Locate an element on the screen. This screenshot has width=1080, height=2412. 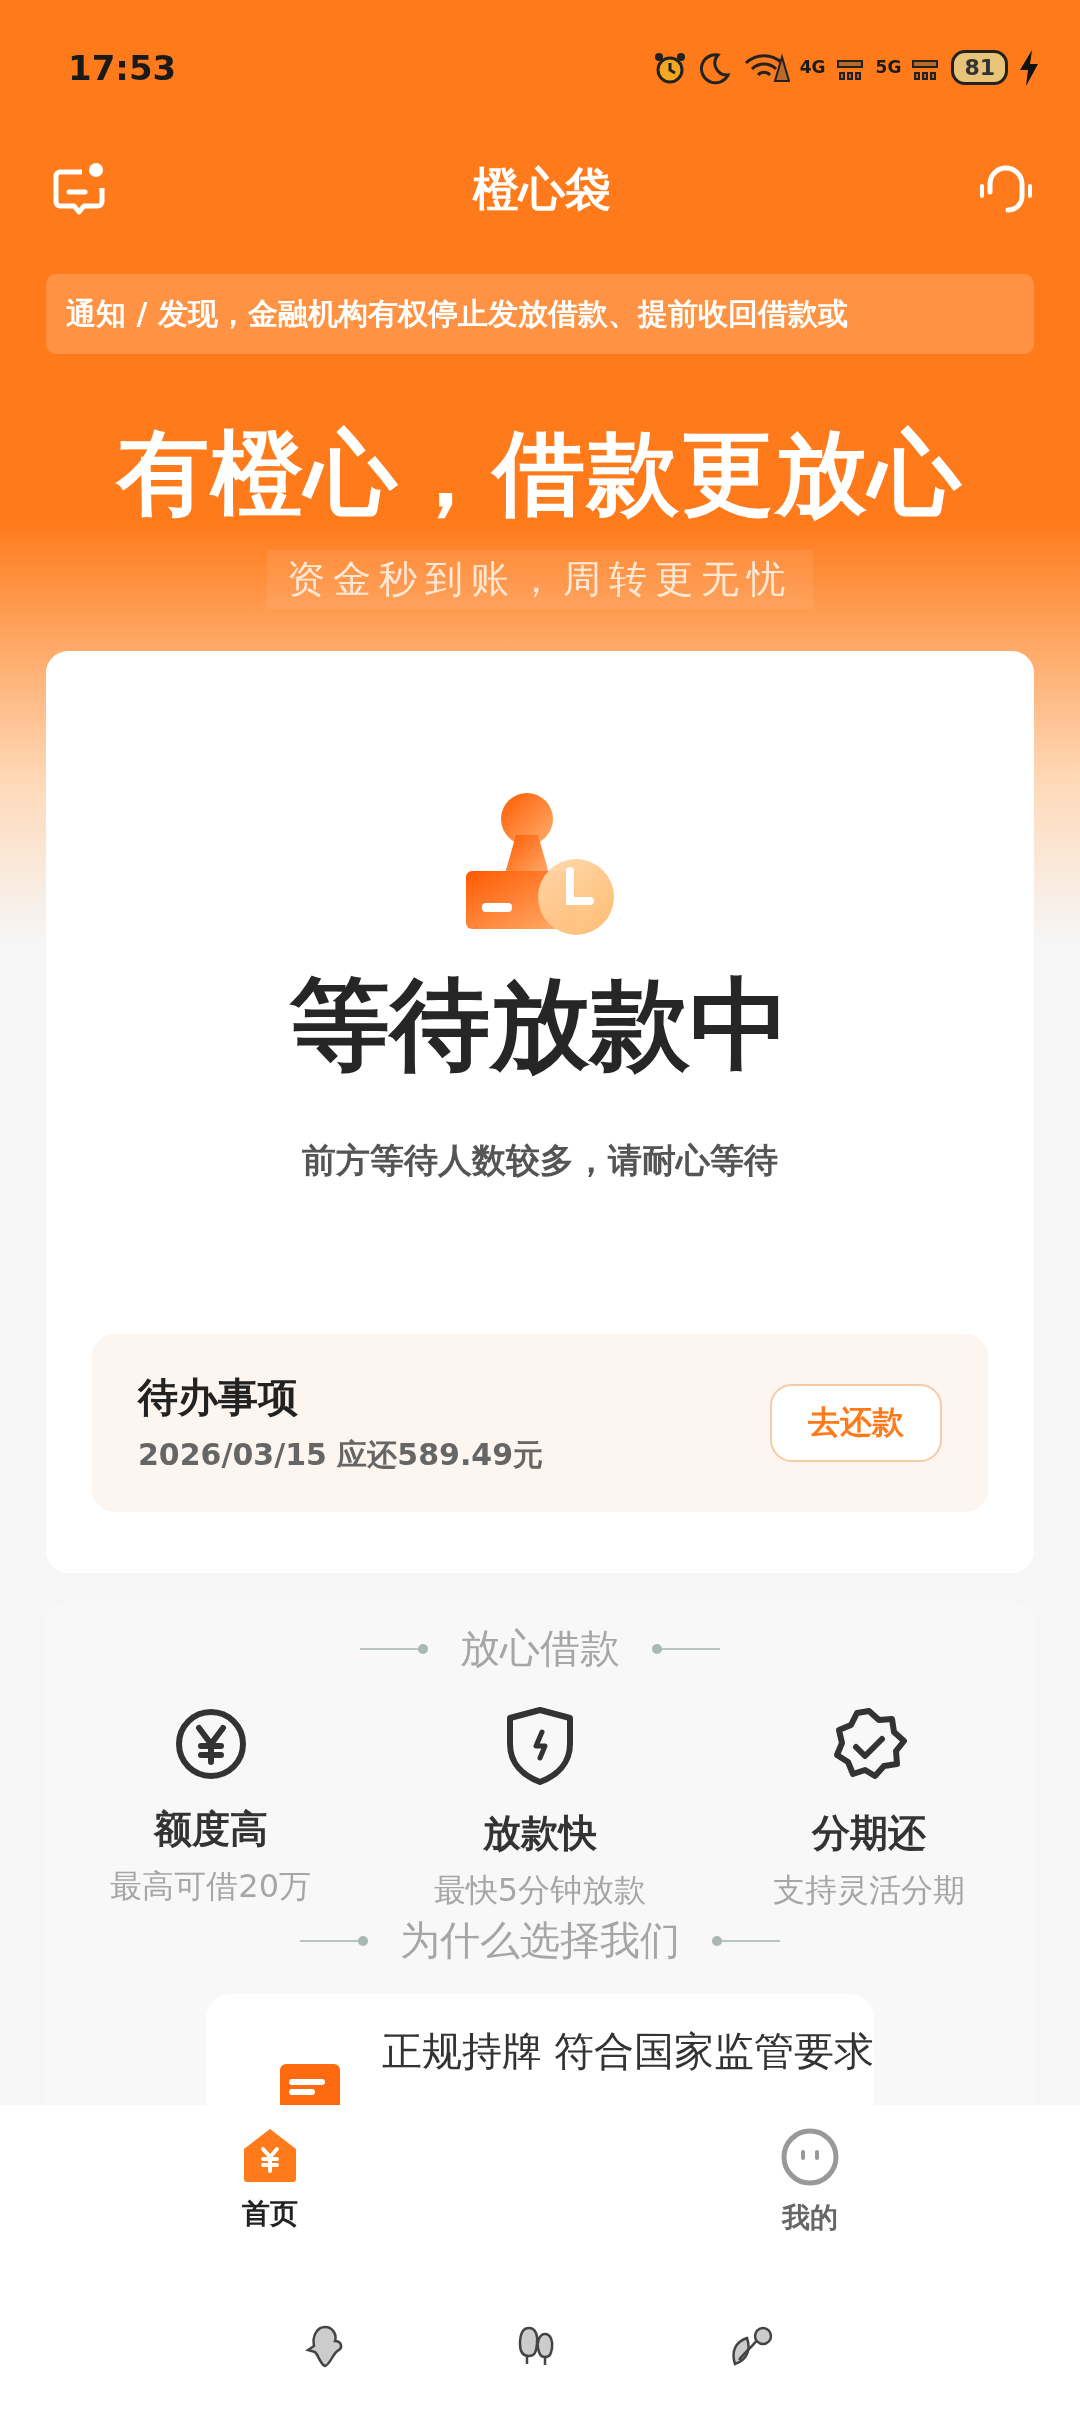
feature-subtitle: 最快5分钟放款 is located at coordinates (540, 1890).